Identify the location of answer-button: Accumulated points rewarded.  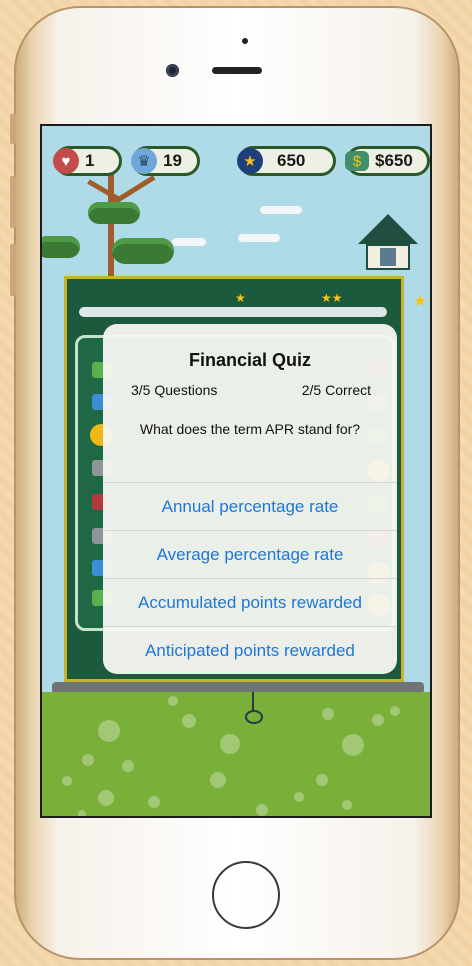
(250, 602).